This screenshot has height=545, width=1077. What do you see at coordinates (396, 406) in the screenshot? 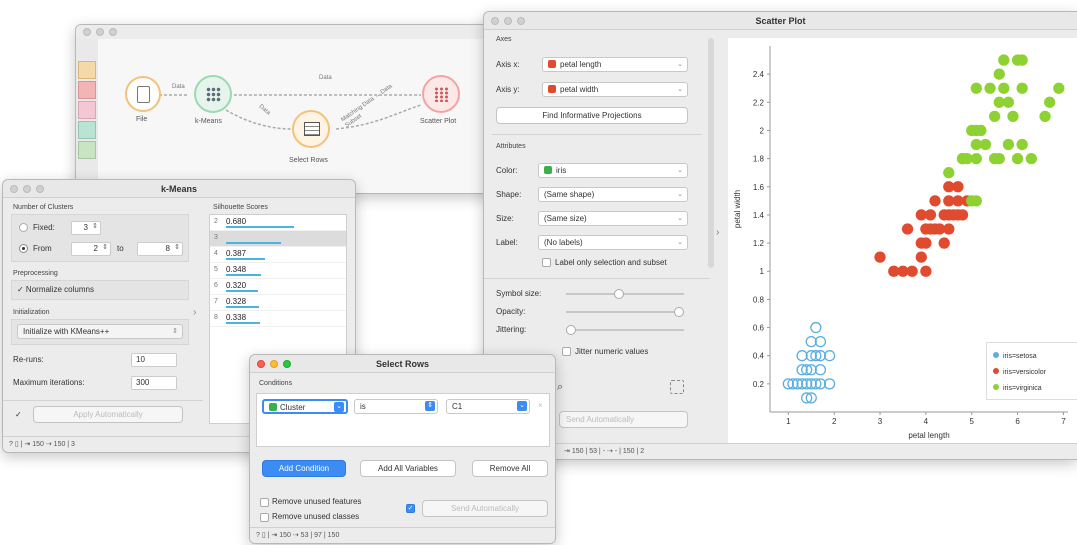
I see `condition-operator-select: is ⇕` at bounding box center [396, 406].